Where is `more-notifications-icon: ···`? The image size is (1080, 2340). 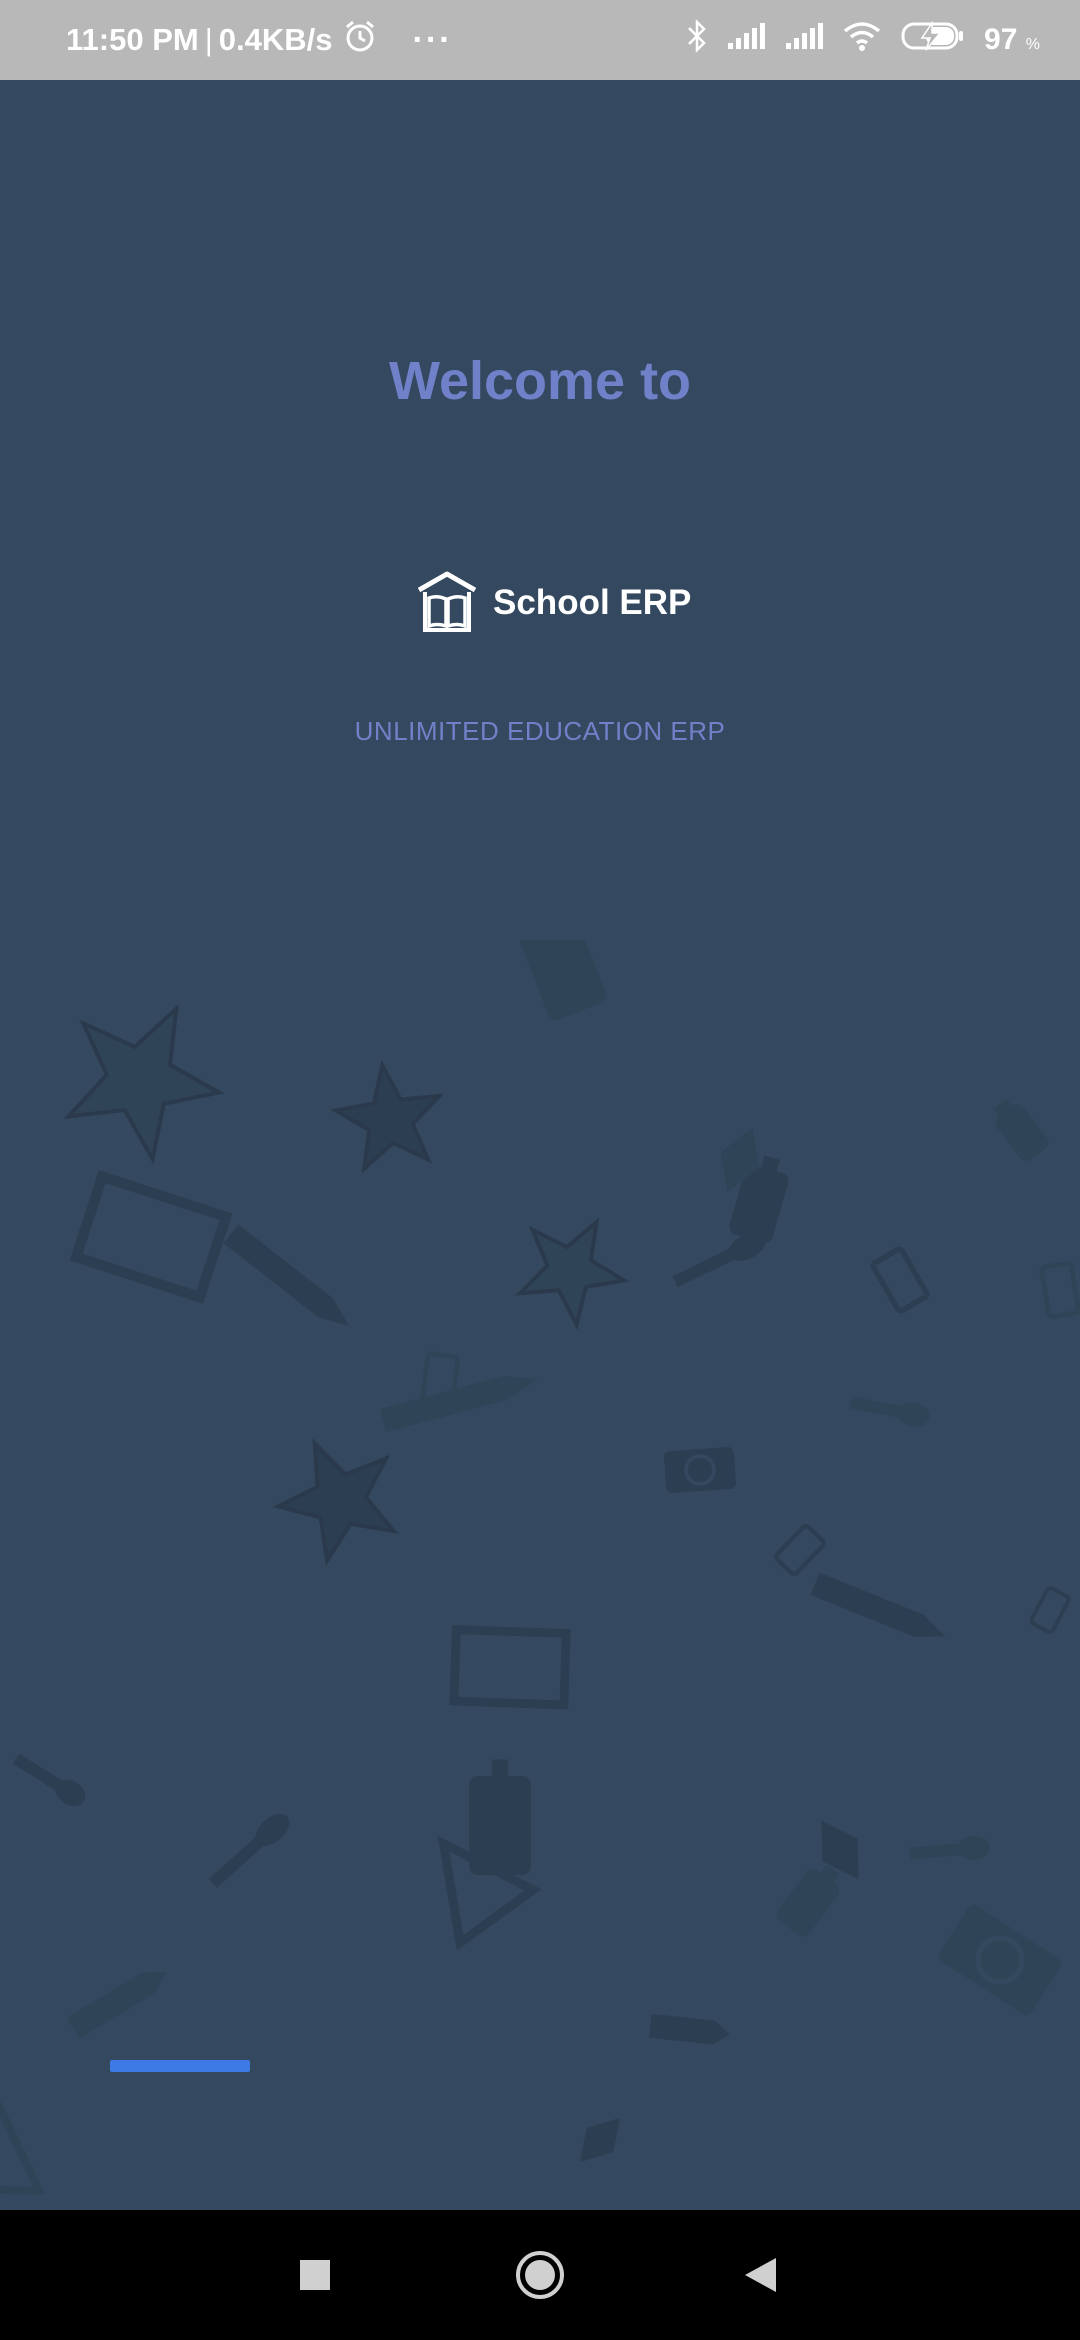 more-notifications-icon: ··· is located at coordinates (432, 39).